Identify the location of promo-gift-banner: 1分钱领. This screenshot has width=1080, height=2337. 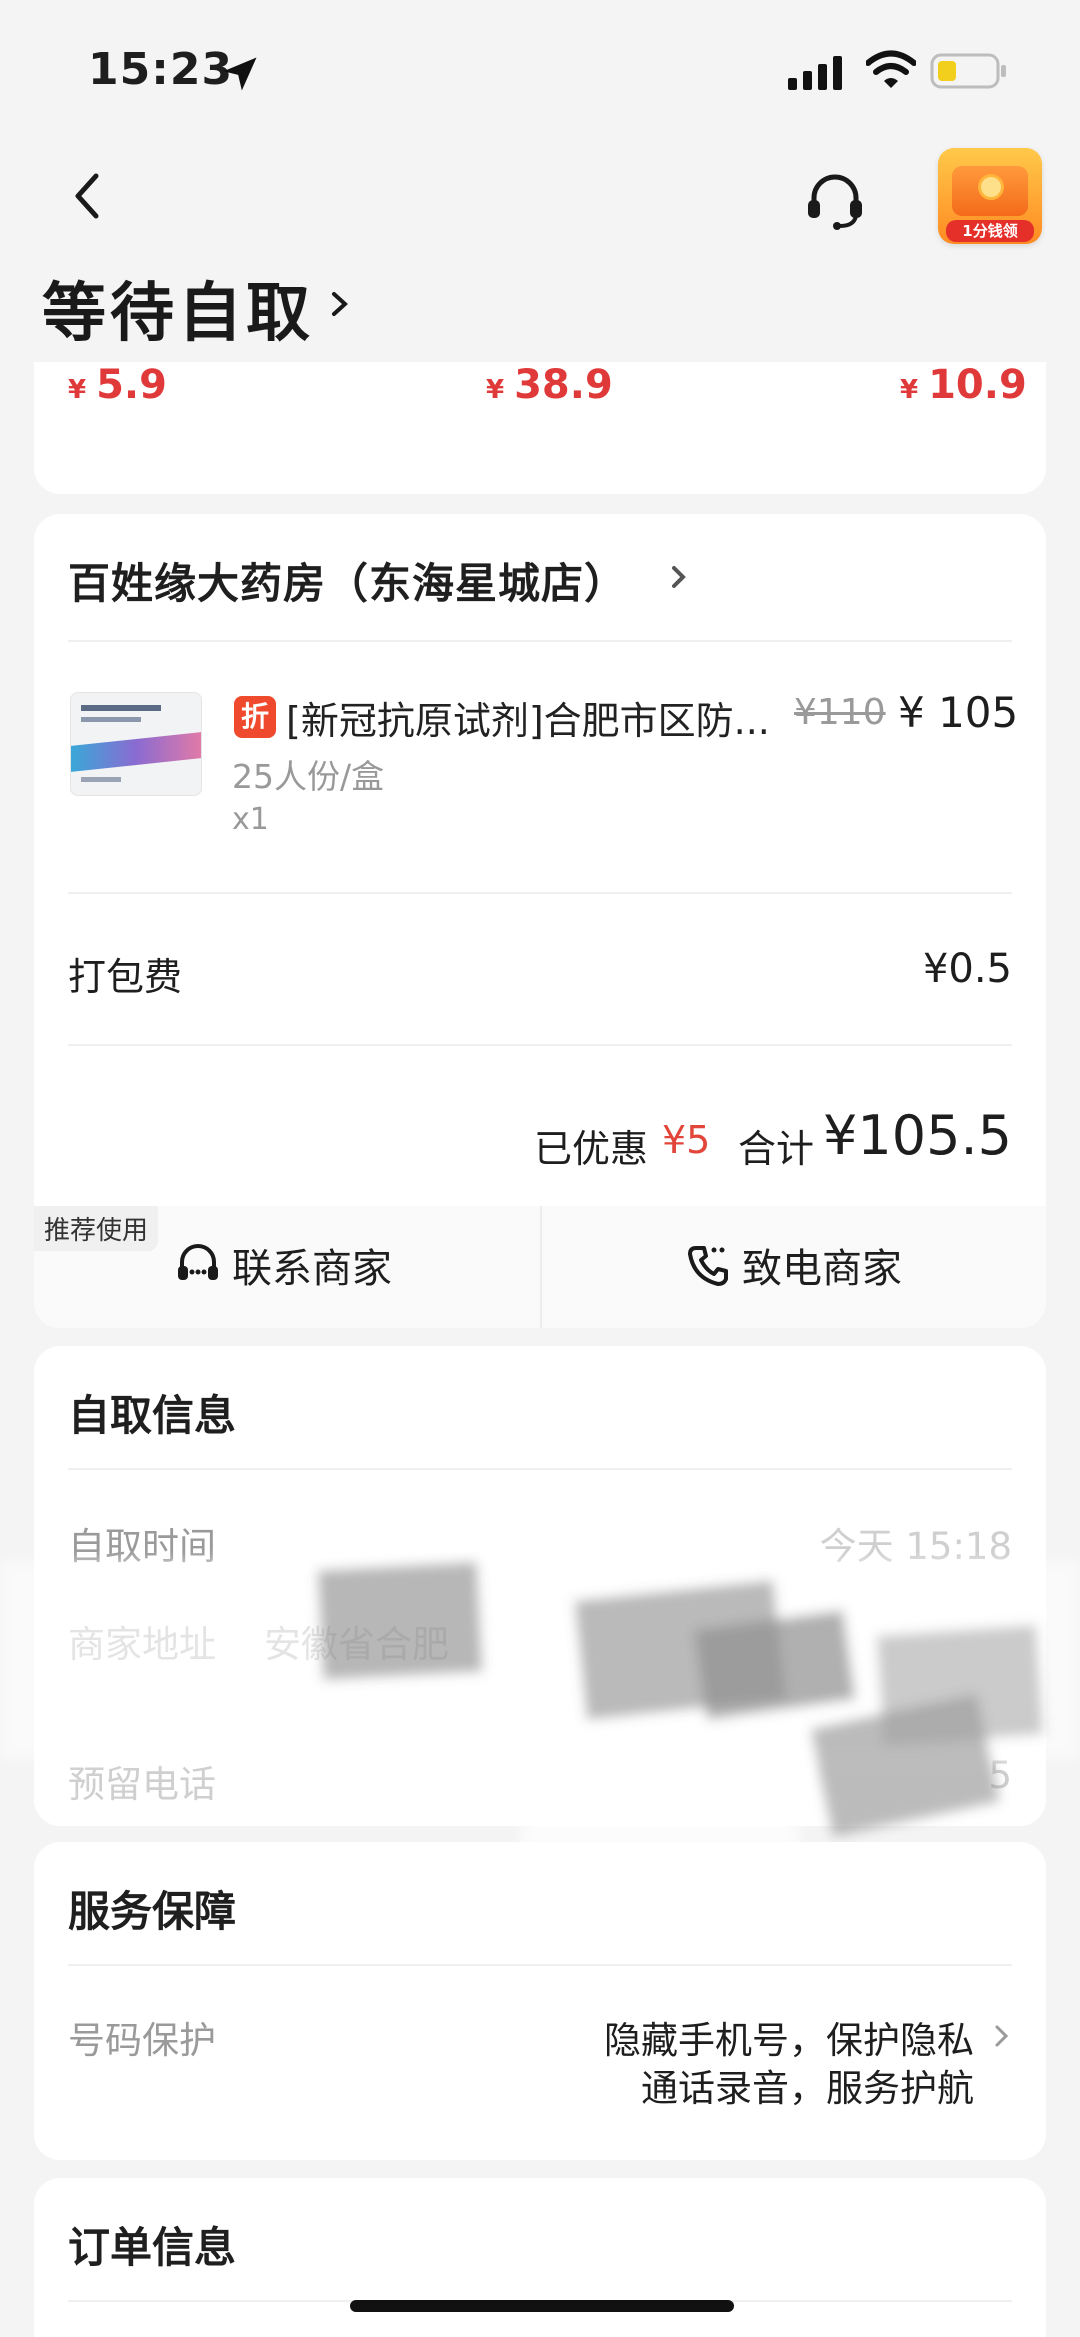
(990, 196).